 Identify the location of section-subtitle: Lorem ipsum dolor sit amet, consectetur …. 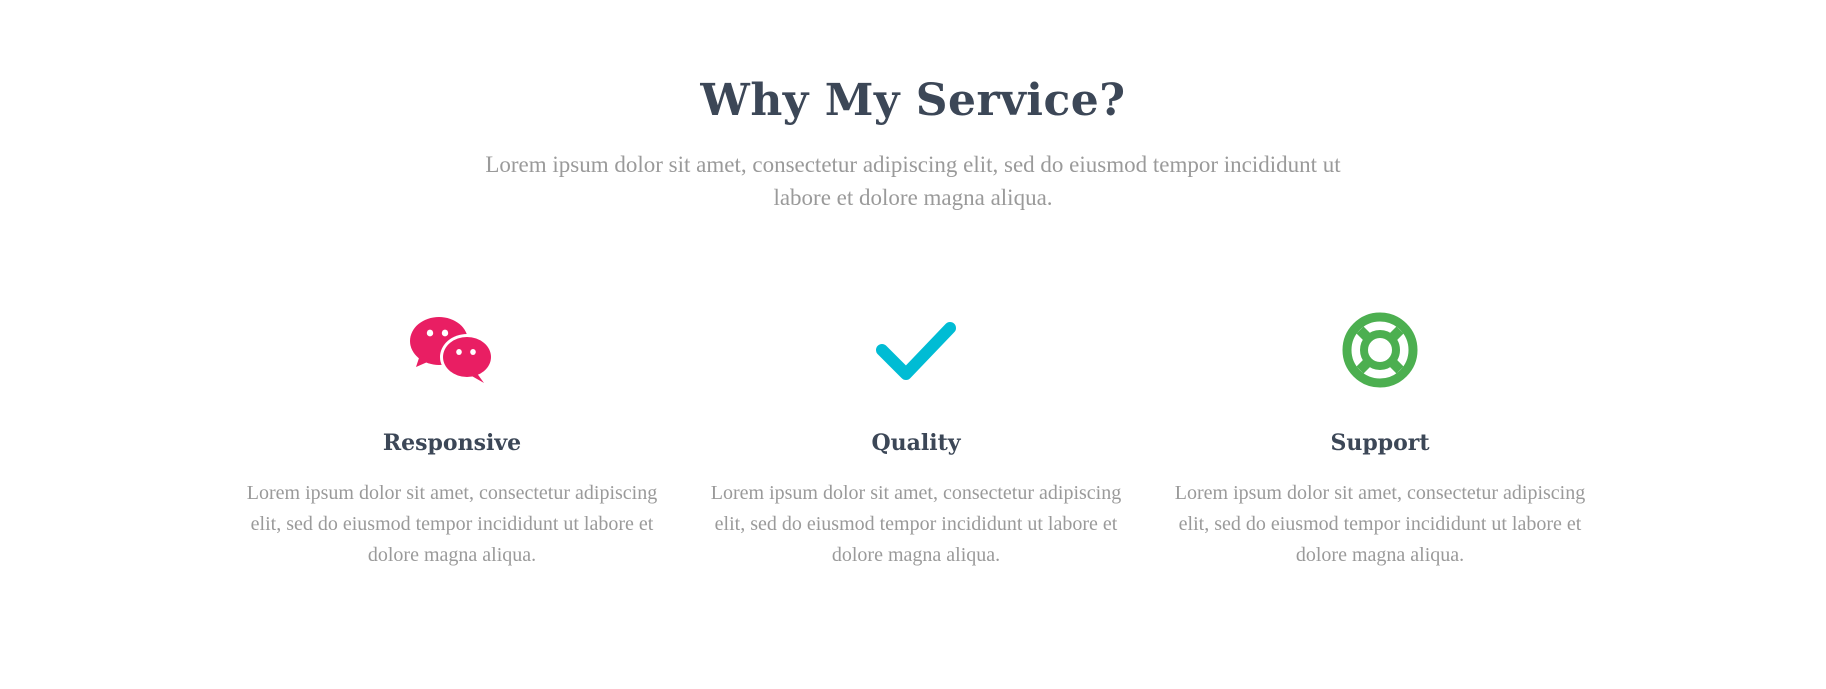
(913, 181).